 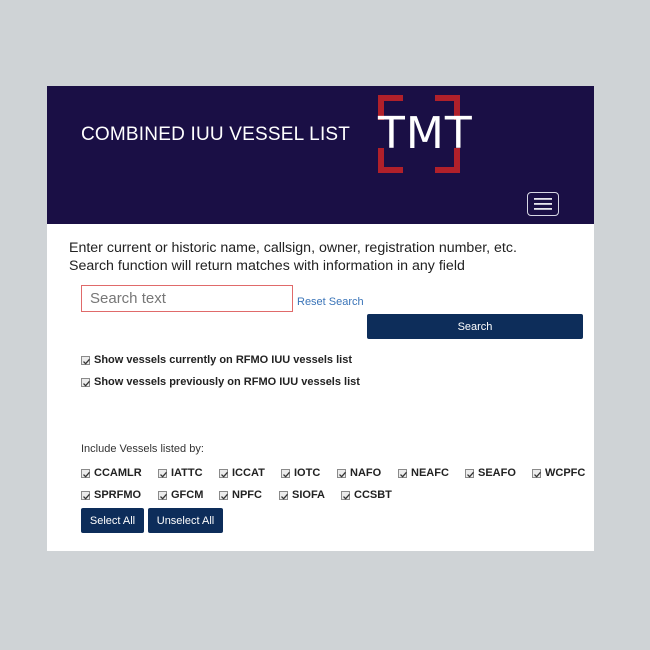 What do you see at coordinates (247, 495) in the screenshot?
I see `rfmo-label: NPFC` at bounding box center [247, 495].